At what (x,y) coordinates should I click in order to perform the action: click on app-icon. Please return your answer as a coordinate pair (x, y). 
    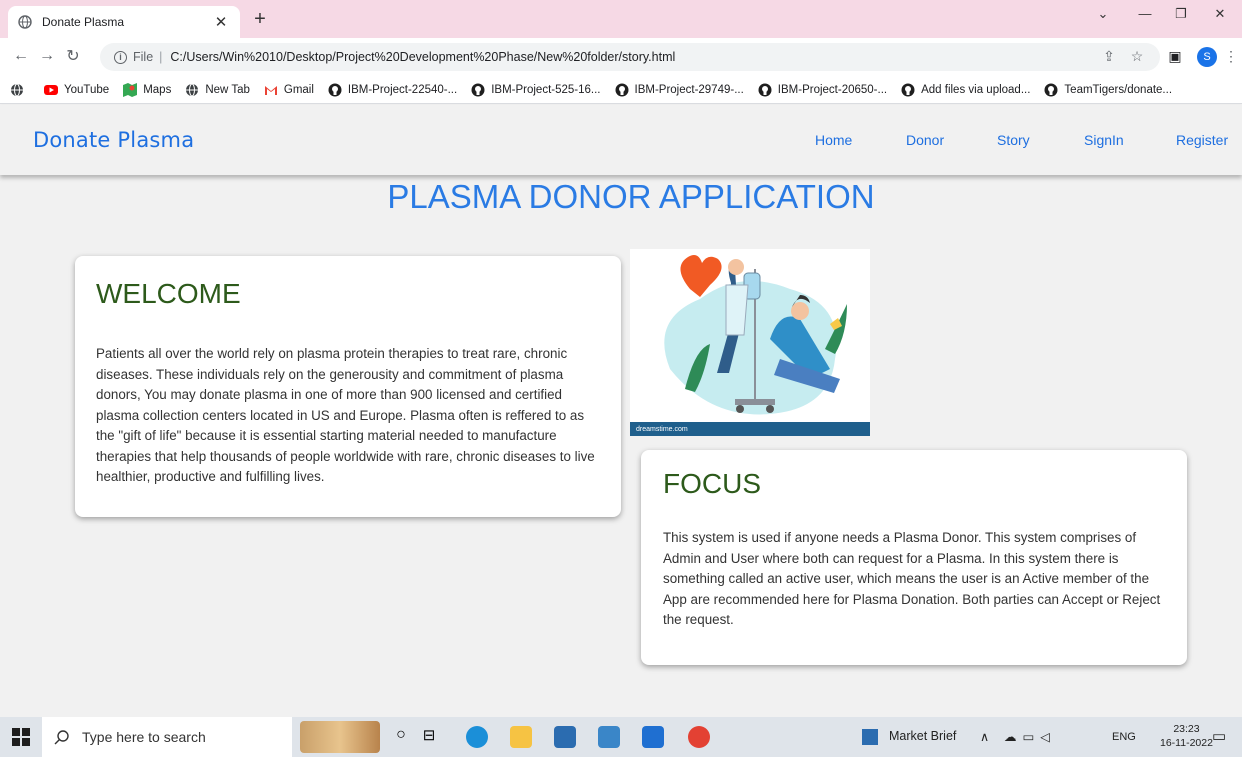
    Looking at the image, I should click on (609, 737).